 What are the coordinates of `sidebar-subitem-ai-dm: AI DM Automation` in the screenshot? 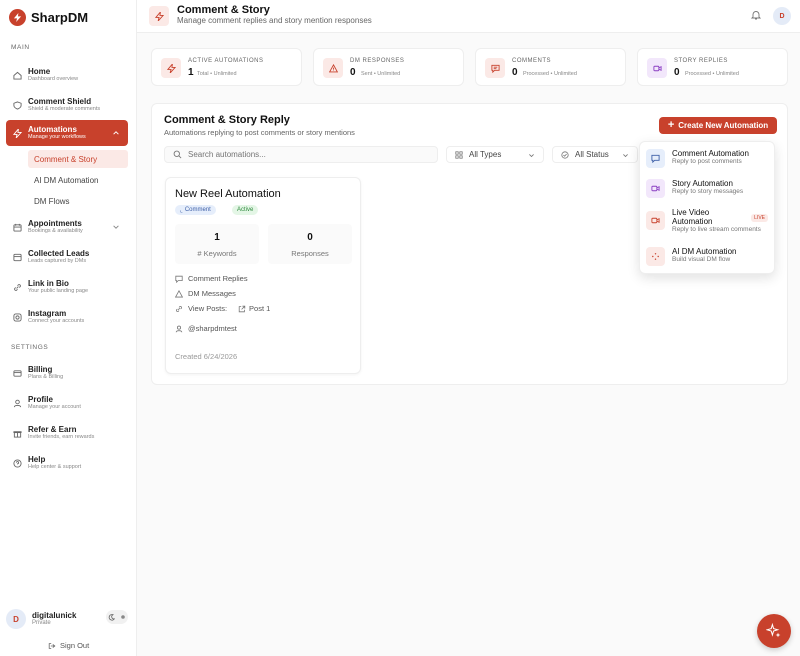 It's located at (78, 180).